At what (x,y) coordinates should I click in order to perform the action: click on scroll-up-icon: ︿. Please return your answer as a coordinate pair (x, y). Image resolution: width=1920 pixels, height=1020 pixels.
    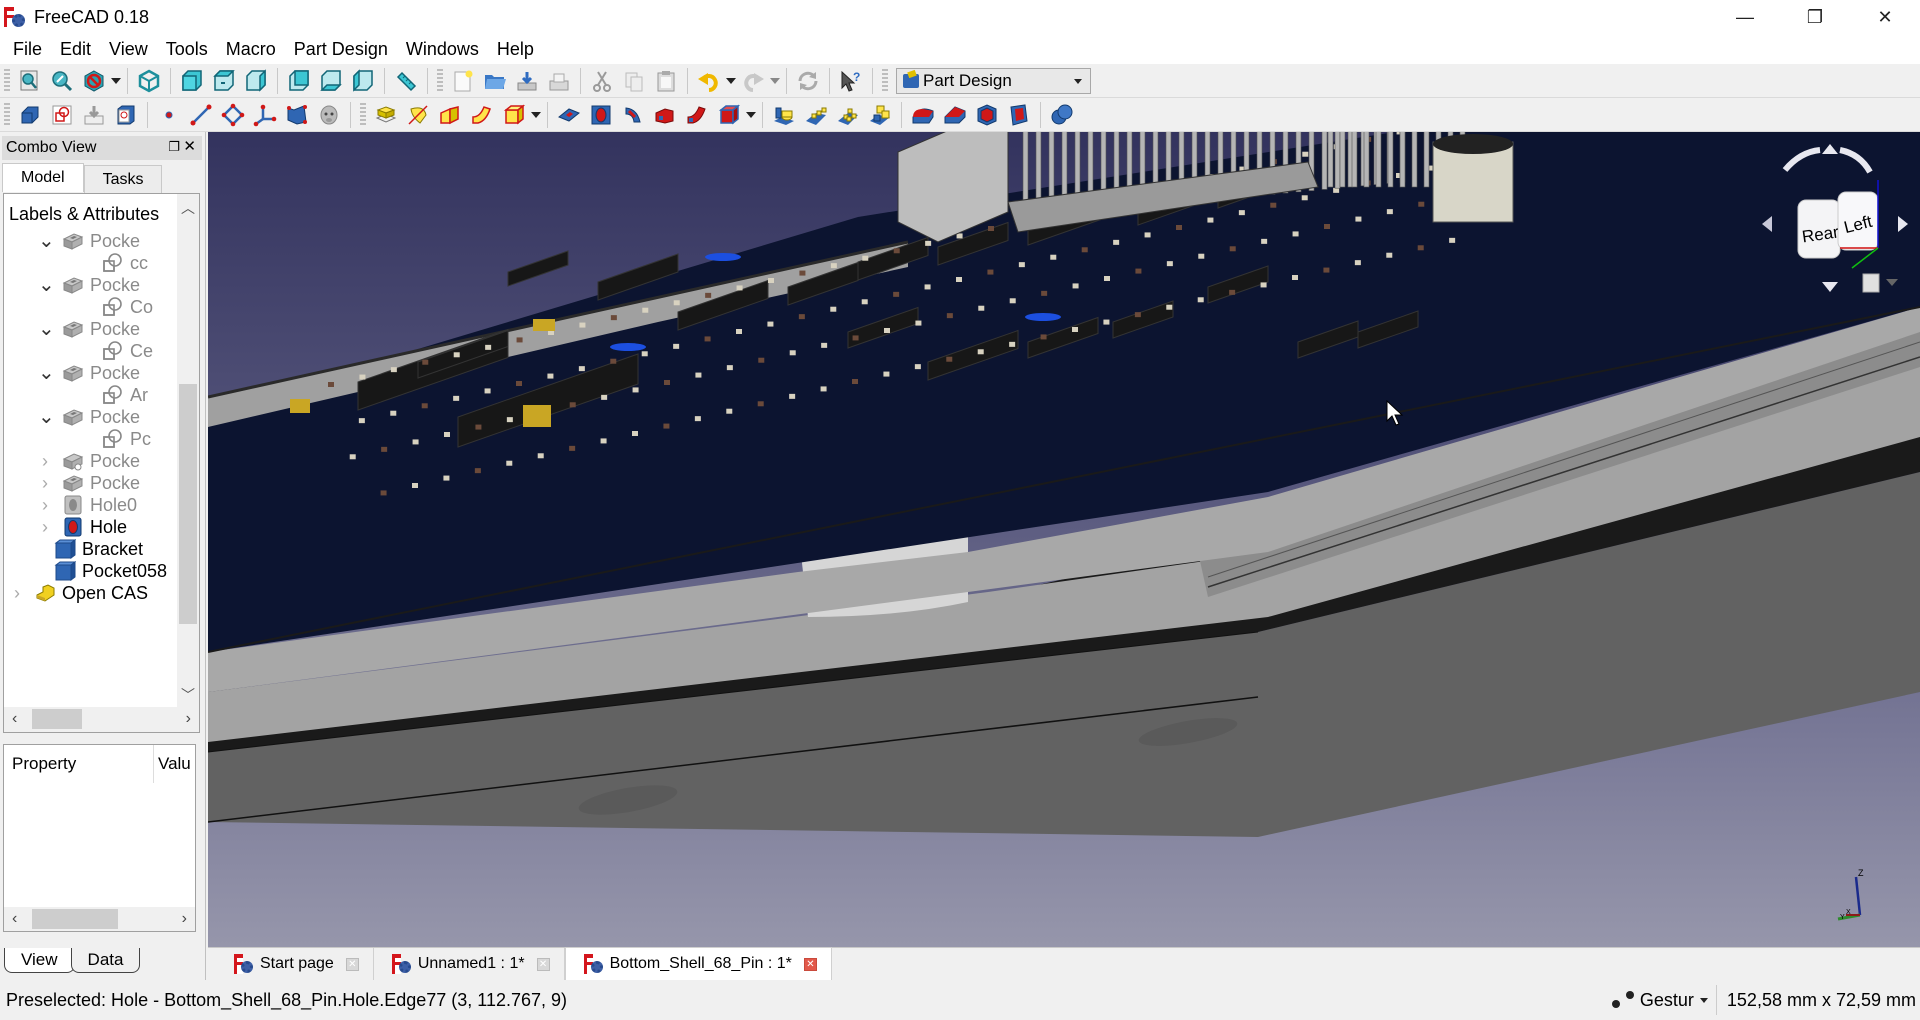
    Looking at the image, I should click on (188, 208).